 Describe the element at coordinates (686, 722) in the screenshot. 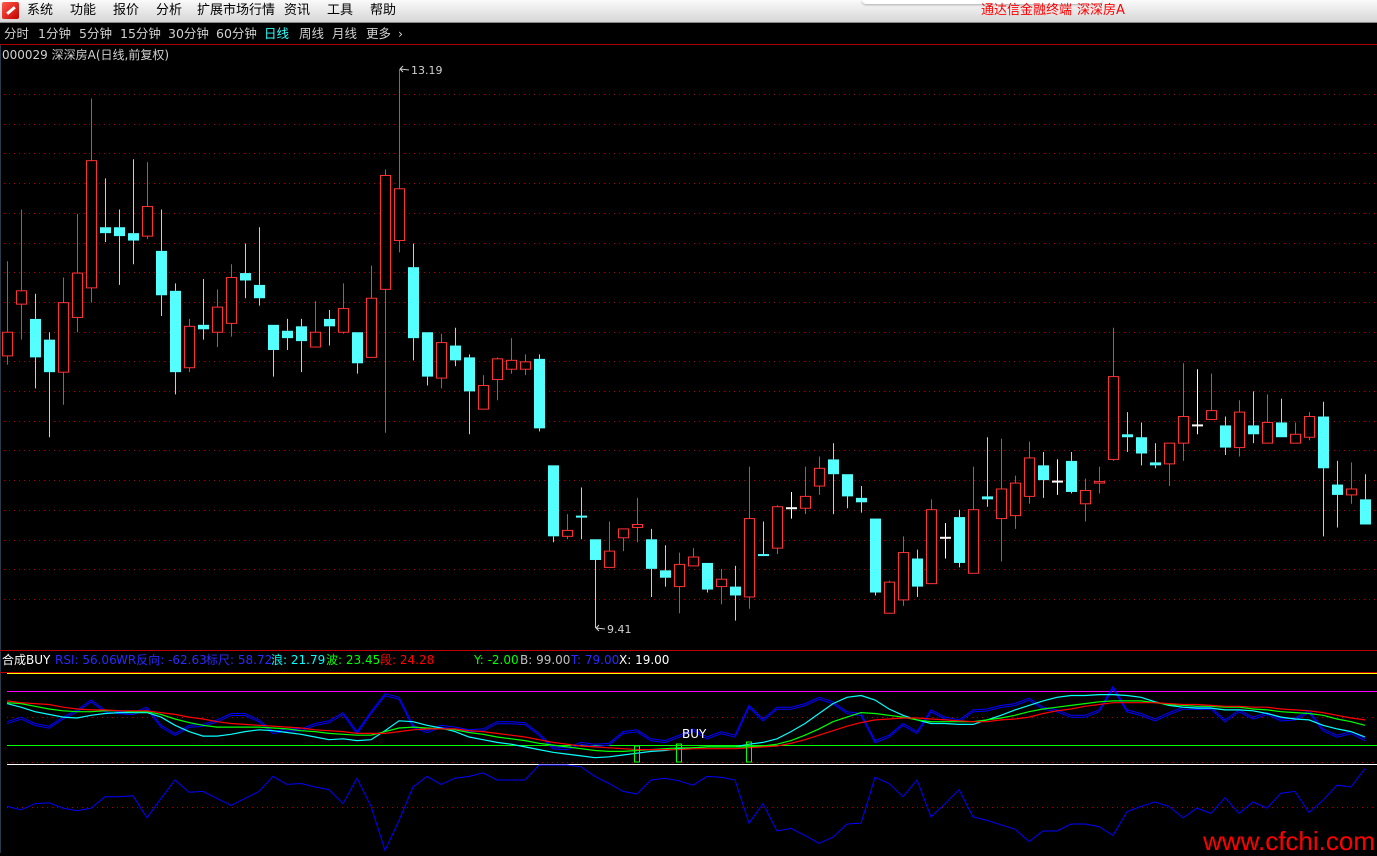

I see `indicator-lines` at that location.